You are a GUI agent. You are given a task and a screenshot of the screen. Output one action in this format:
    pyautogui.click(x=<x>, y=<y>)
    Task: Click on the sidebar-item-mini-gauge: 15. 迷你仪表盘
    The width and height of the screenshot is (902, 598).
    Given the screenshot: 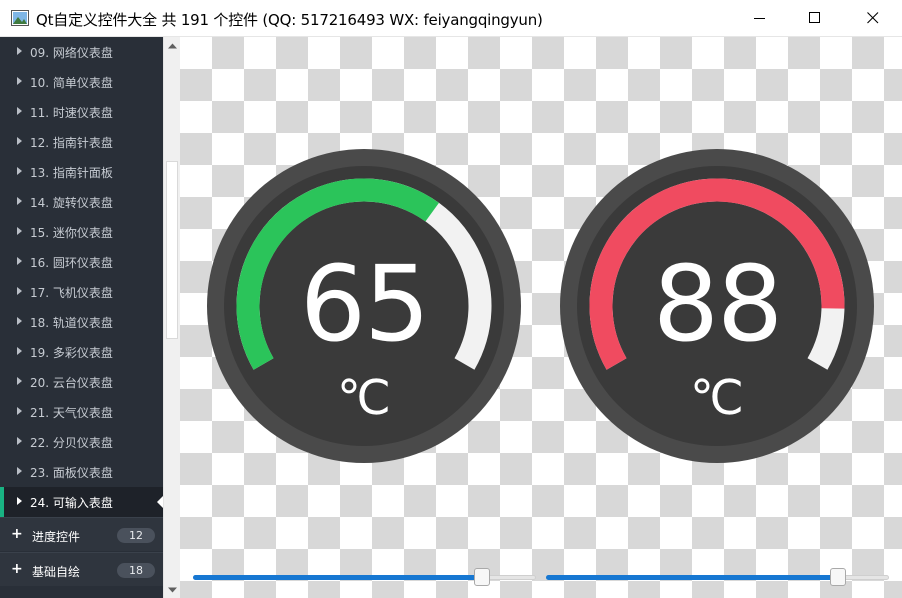 What is the action you would take?
    pyautogui.click(x=81, y=232)
    